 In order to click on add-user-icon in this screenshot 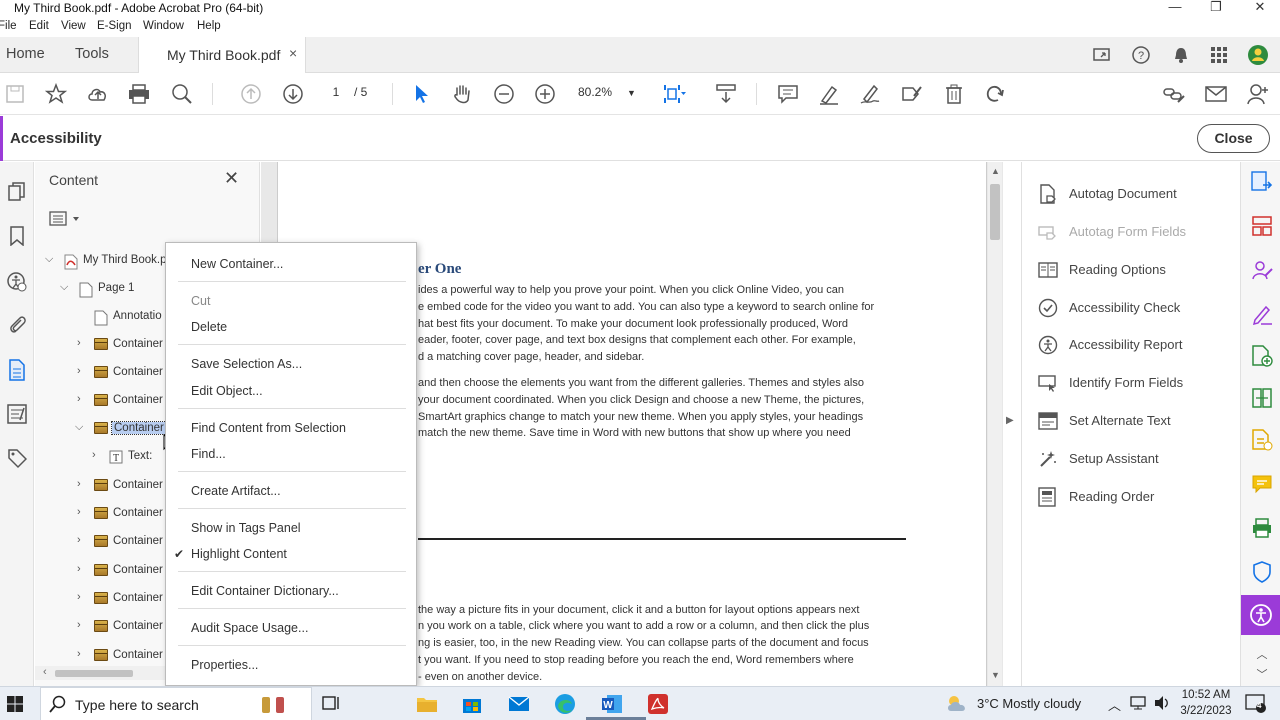, I will do `click(1258, 94)`.